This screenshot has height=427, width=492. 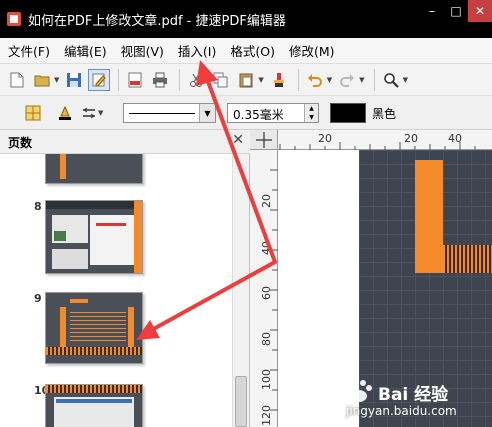 I want to click on scrollbar-thumb, so click(x=241, y=401).